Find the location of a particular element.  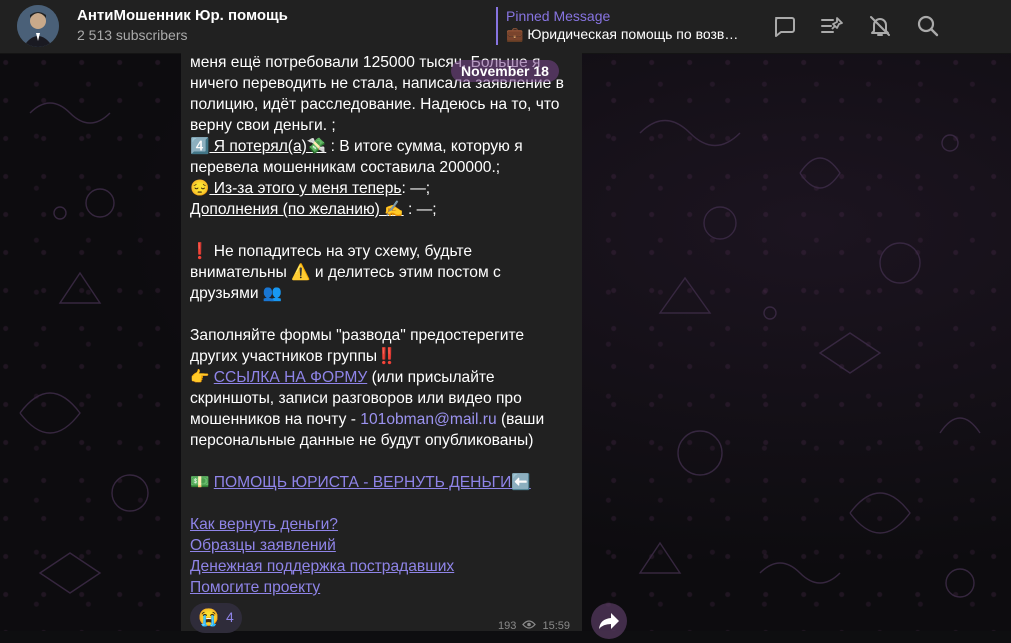

channel-avatar is located at coordinates (38, 26).